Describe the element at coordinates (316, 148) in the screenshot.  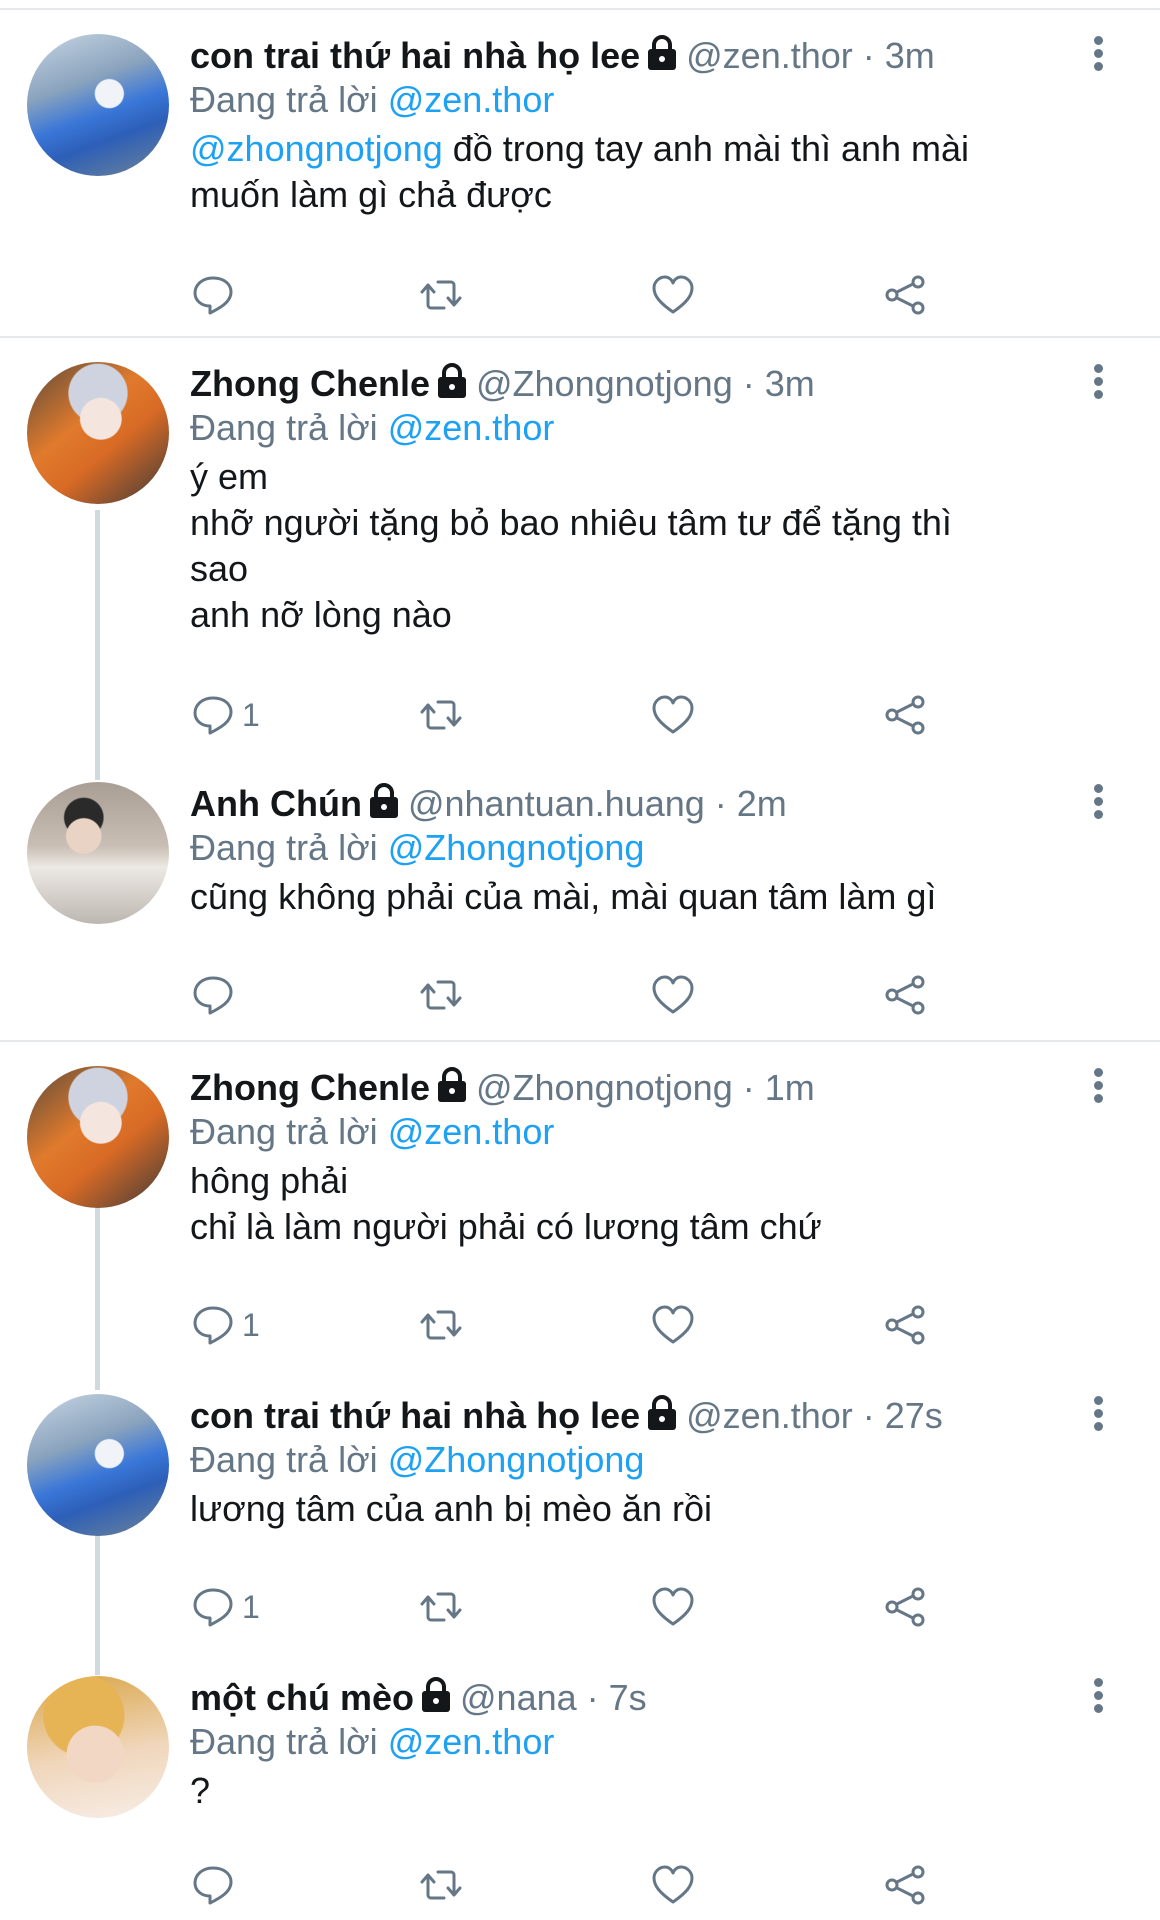
I see `mention-link: @zhongnotjong` at that location.